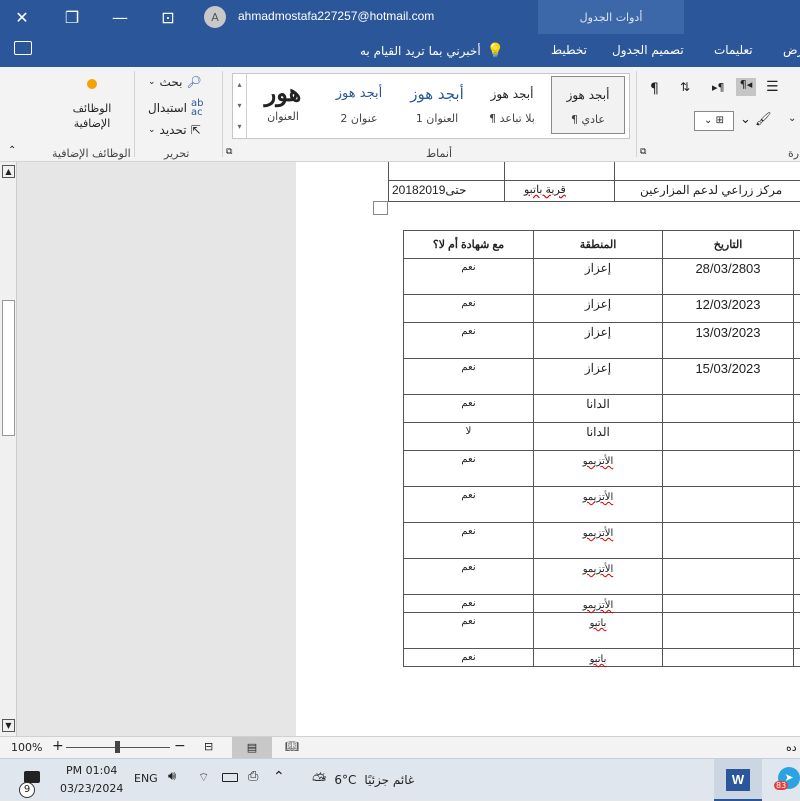 The width and height of the screenshot is (800, 801). What do you see at coordinates (215, 17) in the screenshot?
I see `avatar: A` at bounding box center [215, 17].